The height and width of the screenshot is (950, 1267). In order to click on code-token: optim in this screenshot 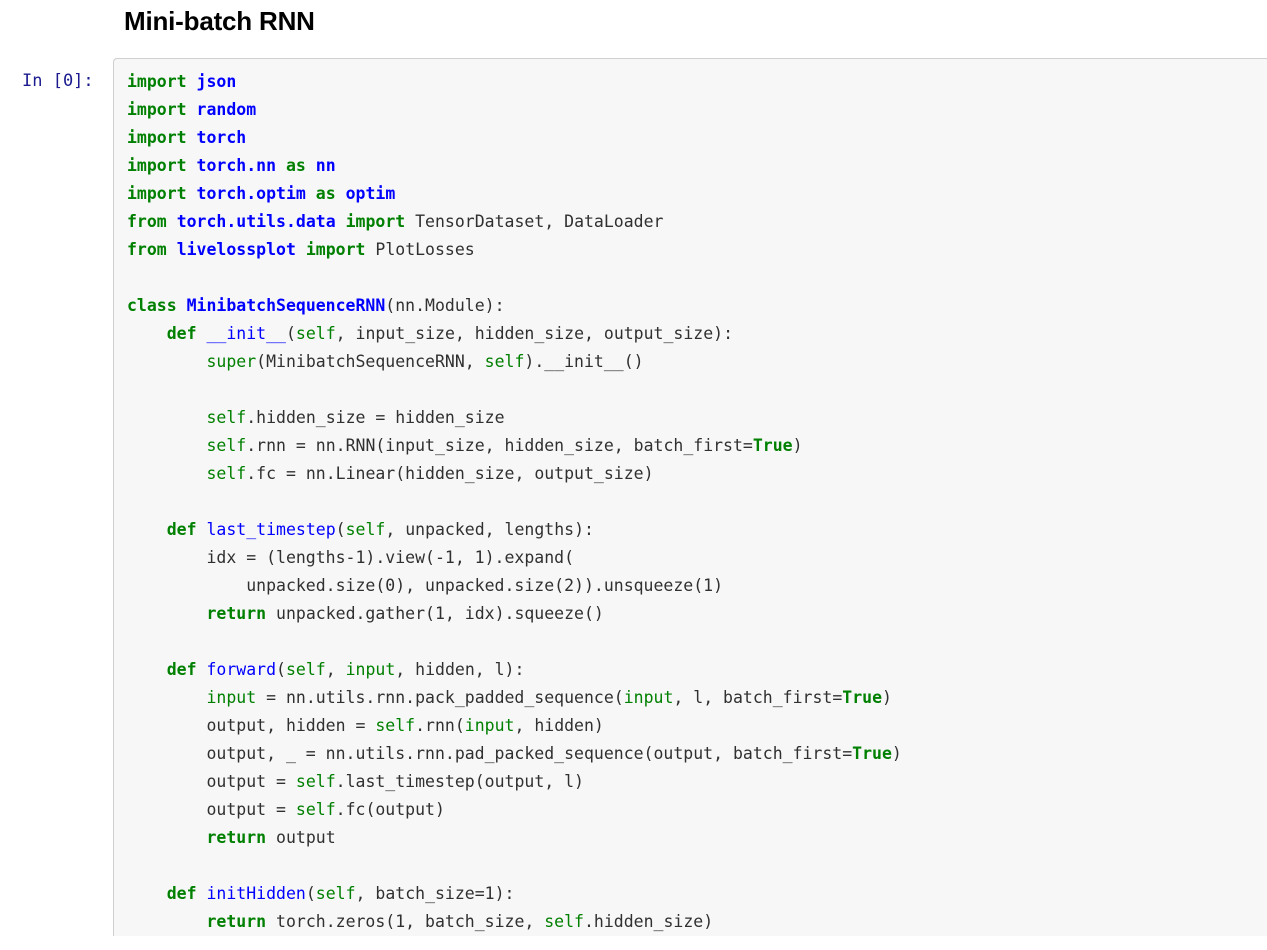, I will do `click(370, 193)`.